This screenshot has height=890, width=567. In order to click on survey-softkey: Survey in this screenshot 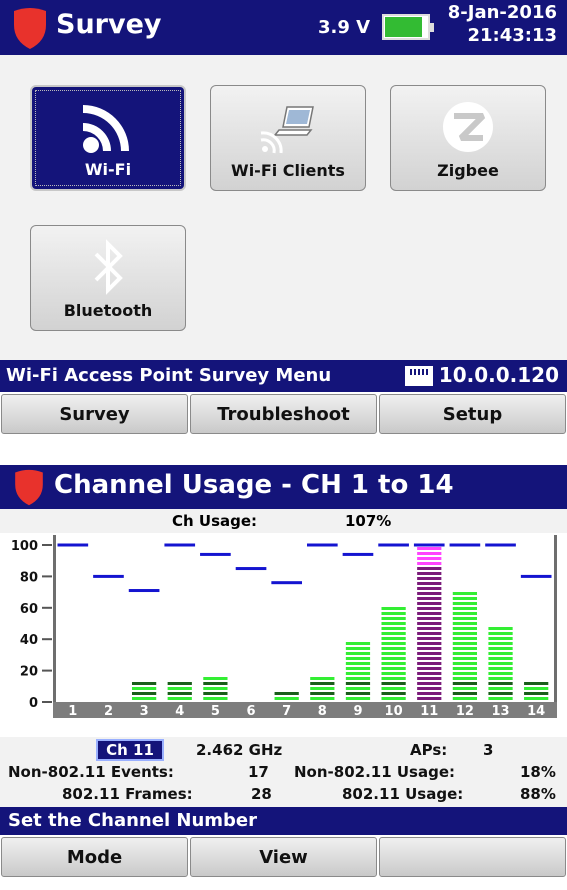, I will do `click(94, 414)`.